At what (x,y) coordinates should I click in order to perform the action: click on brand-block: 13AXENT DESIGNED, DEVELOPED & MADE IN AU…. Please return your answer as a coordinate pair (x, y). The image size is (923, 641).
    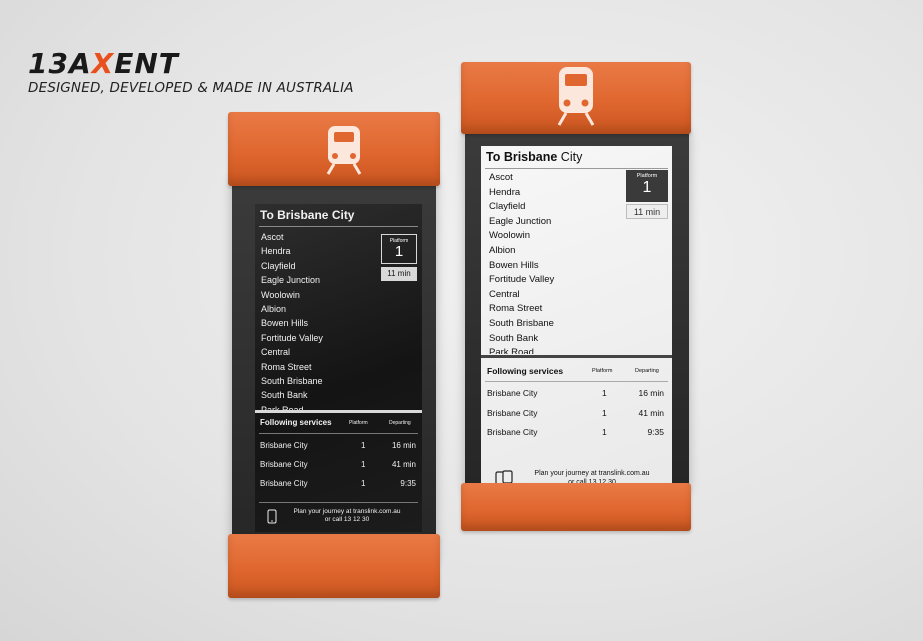
    Looking at the image, I should click on (191, 72).